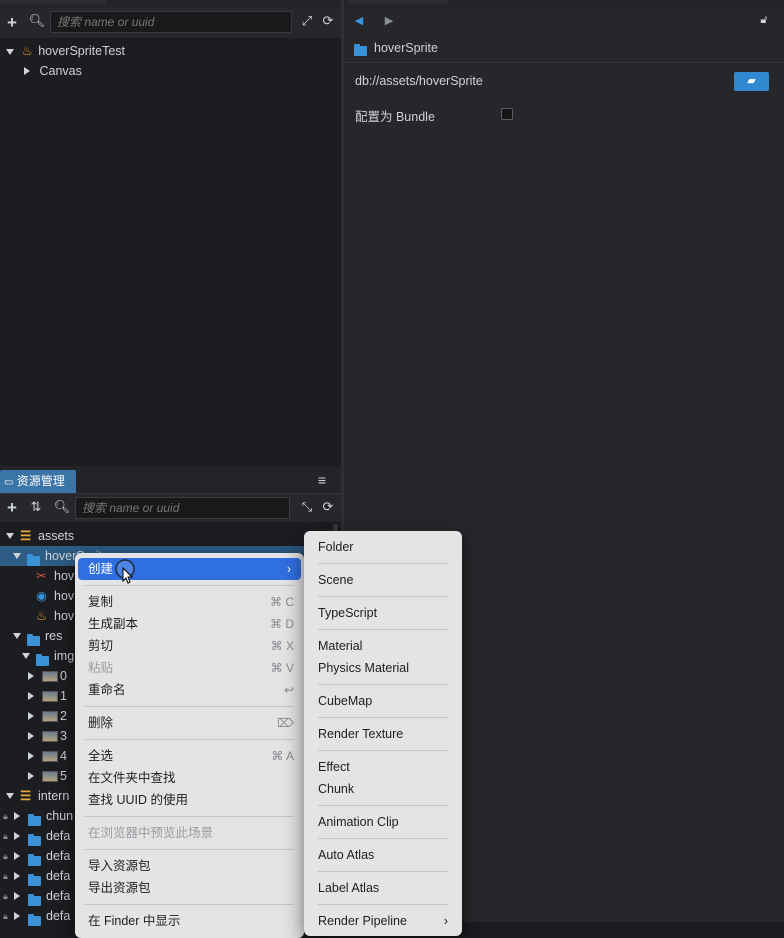 This screenshot has height=938, width=784. I want to click on shortcut: ⌘ V, so click(282, 668).